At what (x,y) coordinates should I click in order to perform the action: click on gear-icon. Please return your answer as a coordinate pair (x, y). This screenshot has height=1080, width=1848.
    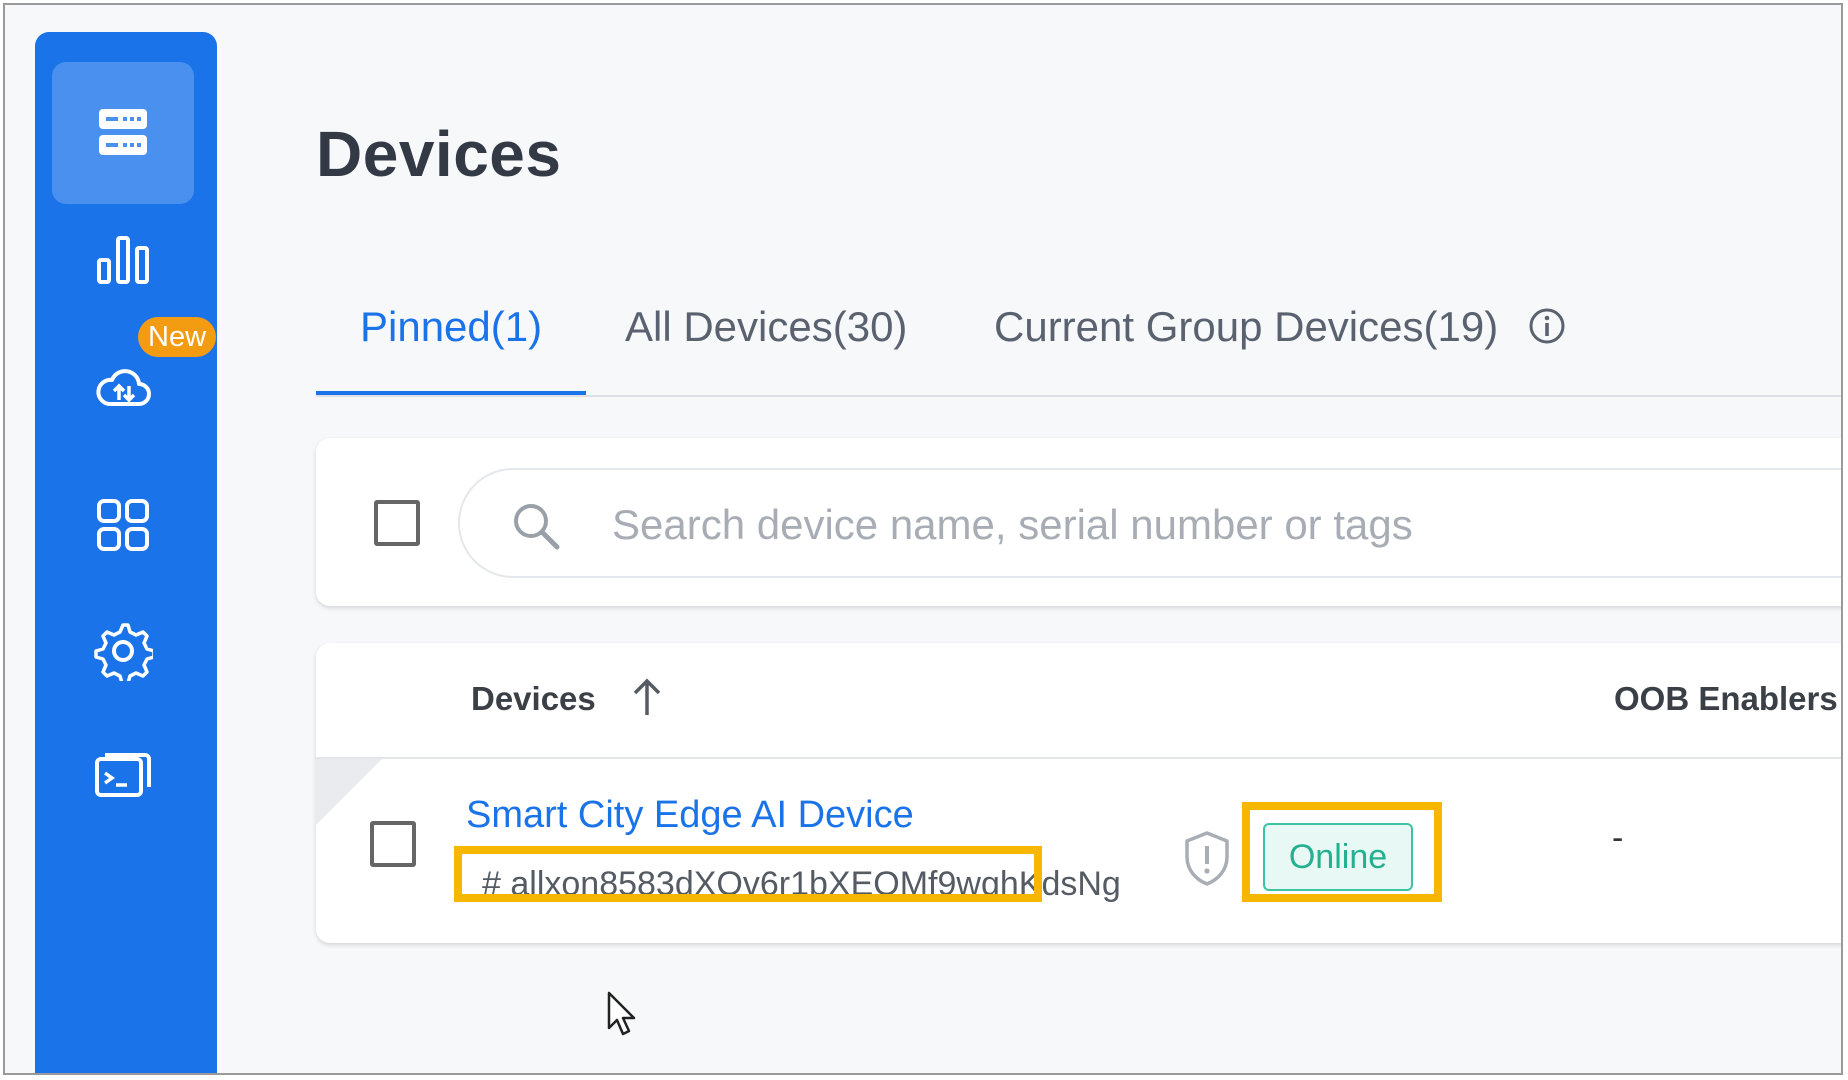
    Looking at the image, I should click on (123, 652).